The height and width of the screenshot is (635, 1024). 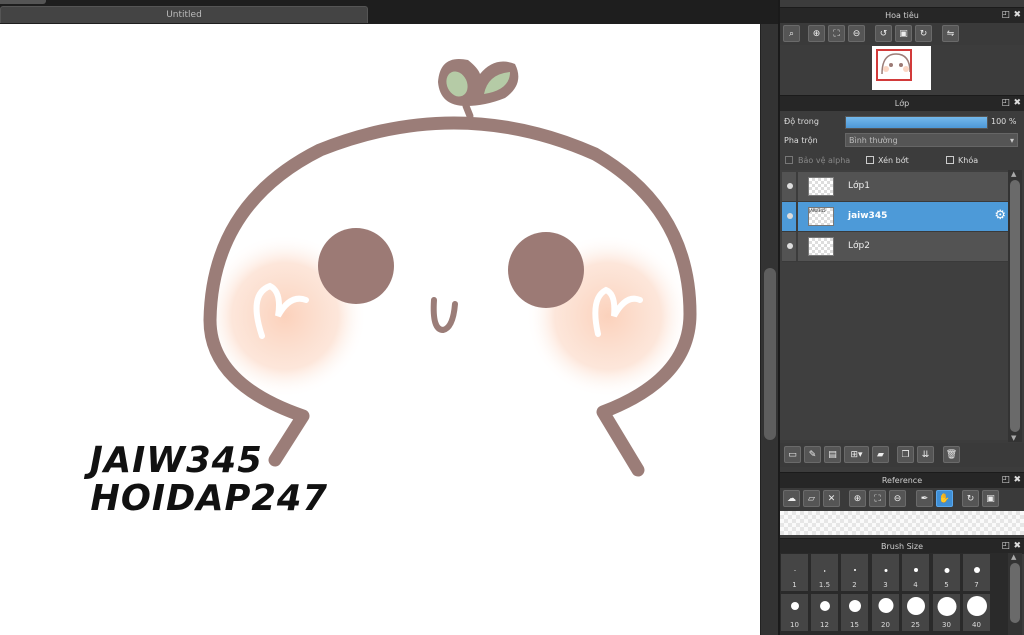 What do you see at coordinates (905, 454) in the screenshot?
I see `duplicate-layer-icon: ❐` at bounding box center [905, 454].